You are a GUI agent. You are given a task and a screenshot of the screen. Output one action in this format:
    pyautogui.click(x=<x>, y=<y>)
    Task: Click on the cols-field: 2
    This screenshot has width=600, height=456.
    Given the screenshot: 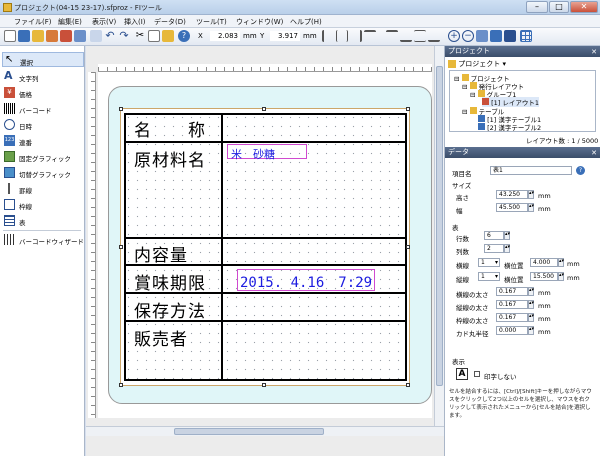 What is the action you would take?
    pyautogui.click(x=494, y=248)
    